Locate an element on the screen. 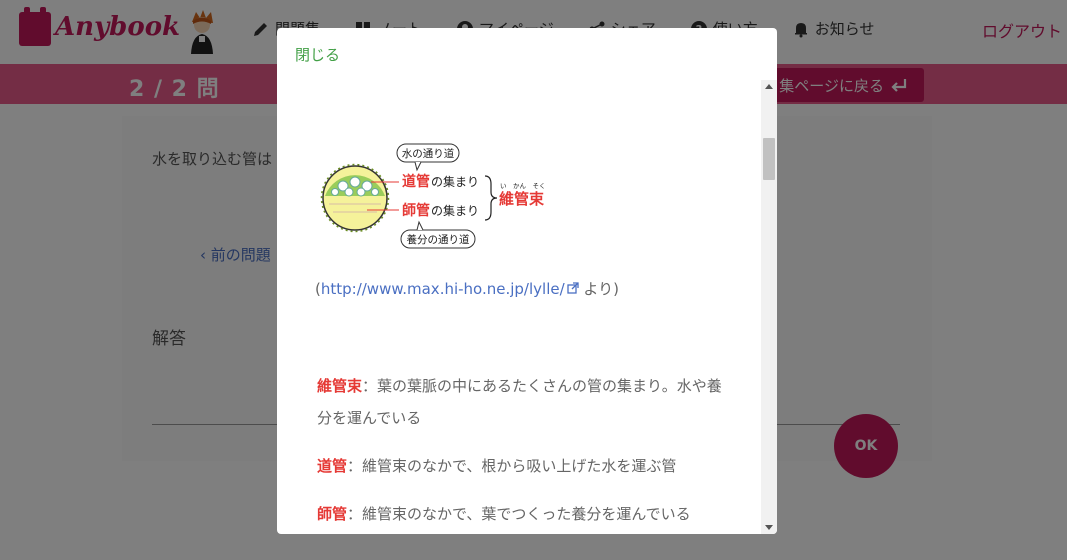  definition-phloem: 師管：維管束のなかで、葉でつくった養分を運んでいる is located at coordinates (522, 514).